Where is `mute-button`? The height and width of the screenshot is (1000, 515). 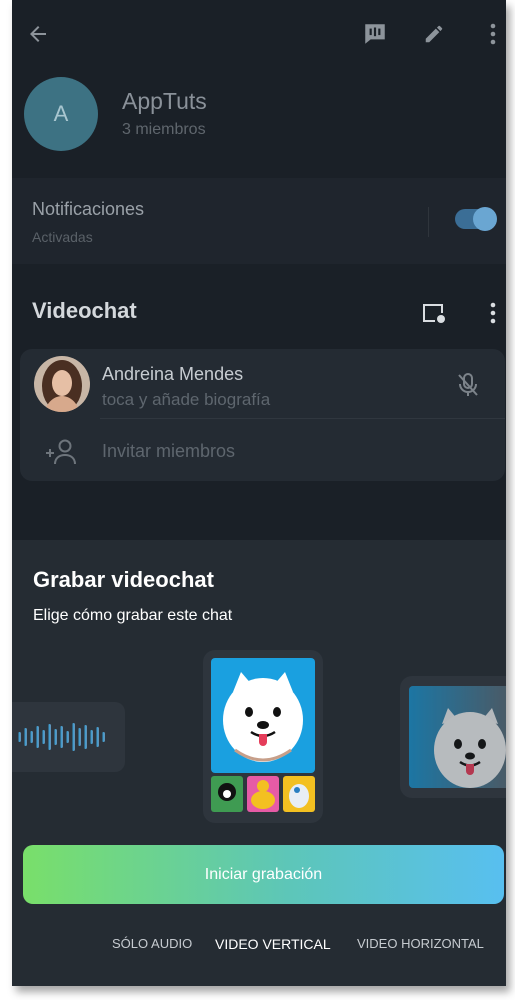
mute-button is located at coordinates (468, 385).